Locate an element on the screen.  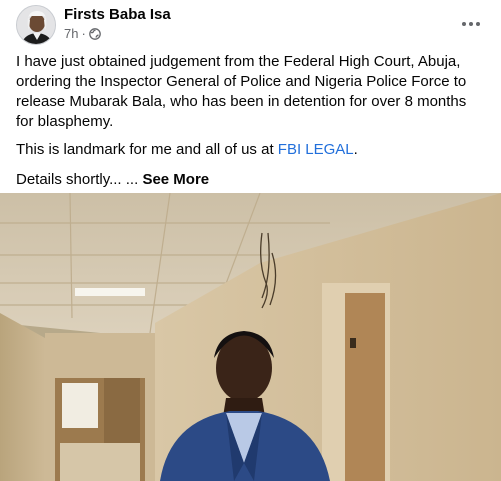
post-meta: 7h · is located at coordinates (82, 33).